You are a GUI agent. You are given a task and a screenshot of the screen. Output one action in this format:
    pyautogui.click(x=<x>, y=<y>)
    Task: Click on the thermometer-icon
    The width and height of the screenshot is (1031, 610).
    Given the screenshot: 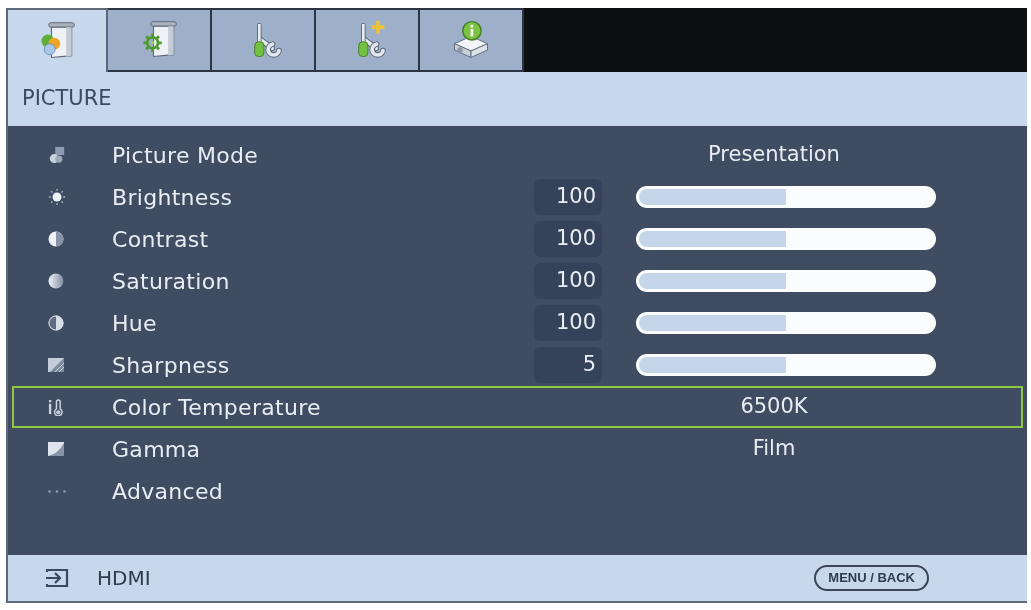 What is the action you would take?
    pyautogui.click(x=55, y=407)
    